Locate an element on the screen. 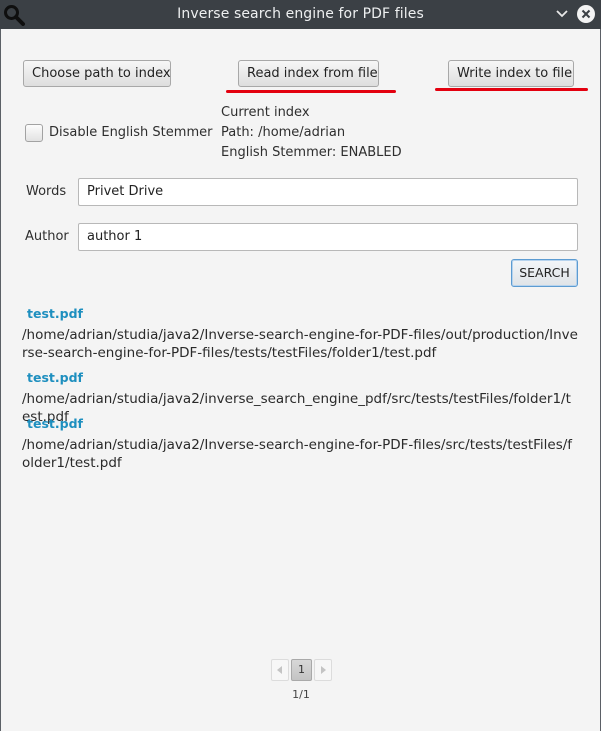  choose-path-button: Choose path to index is located at coordinates (97, 73).